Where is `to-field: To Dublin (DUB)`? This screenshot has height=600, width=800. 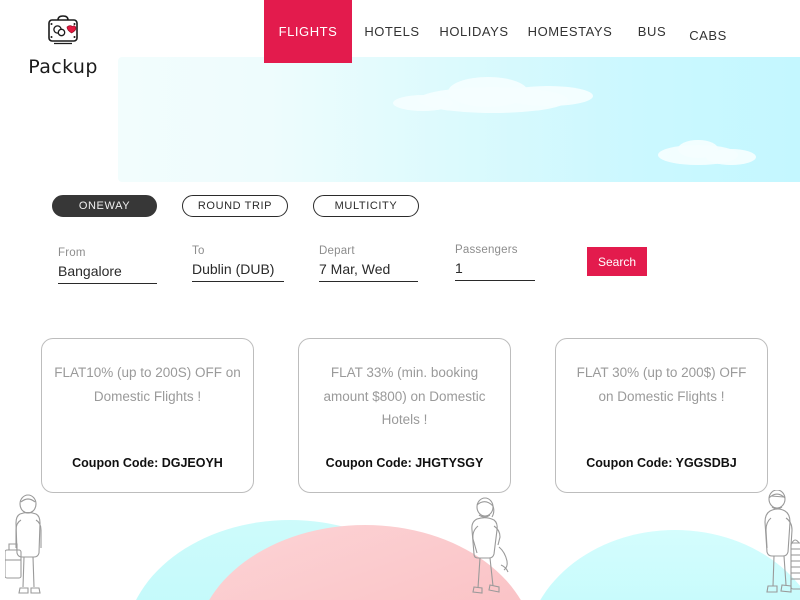
to-field: To Dublin (DUB) is located at coordinates (238, 263).